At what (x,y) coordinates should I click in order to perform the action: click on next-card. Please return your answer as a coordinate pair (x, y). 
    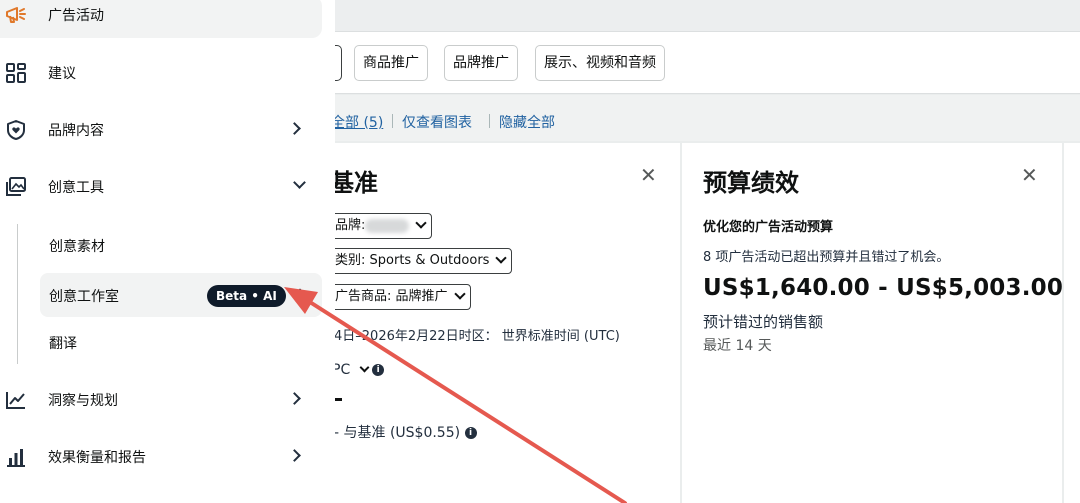
    Looking at the image, I should click on (1072, 323).